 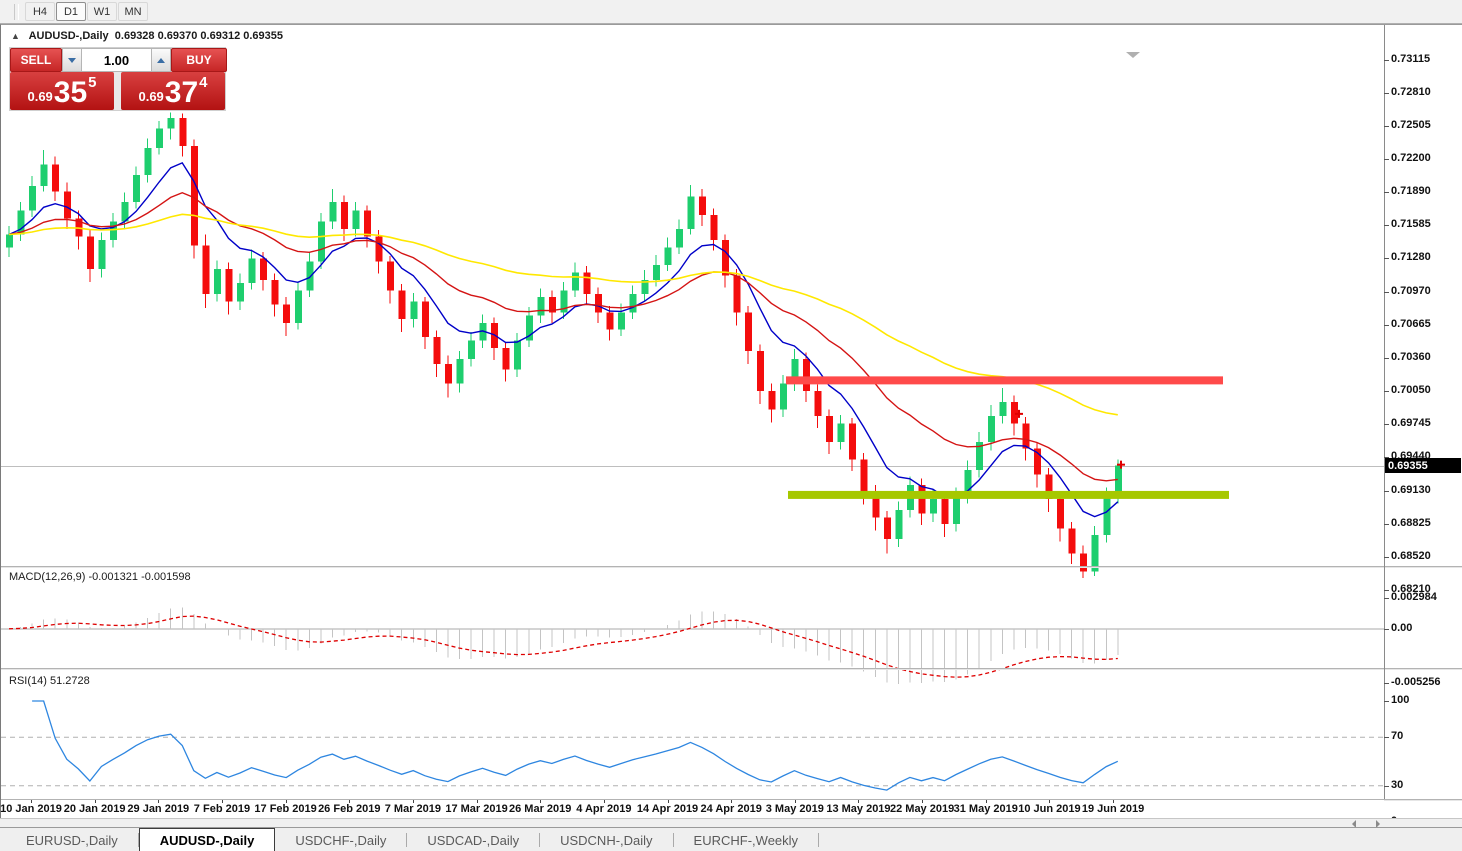 I want to click on current-price-value: 0.69355, so click(x=1408, y=465).